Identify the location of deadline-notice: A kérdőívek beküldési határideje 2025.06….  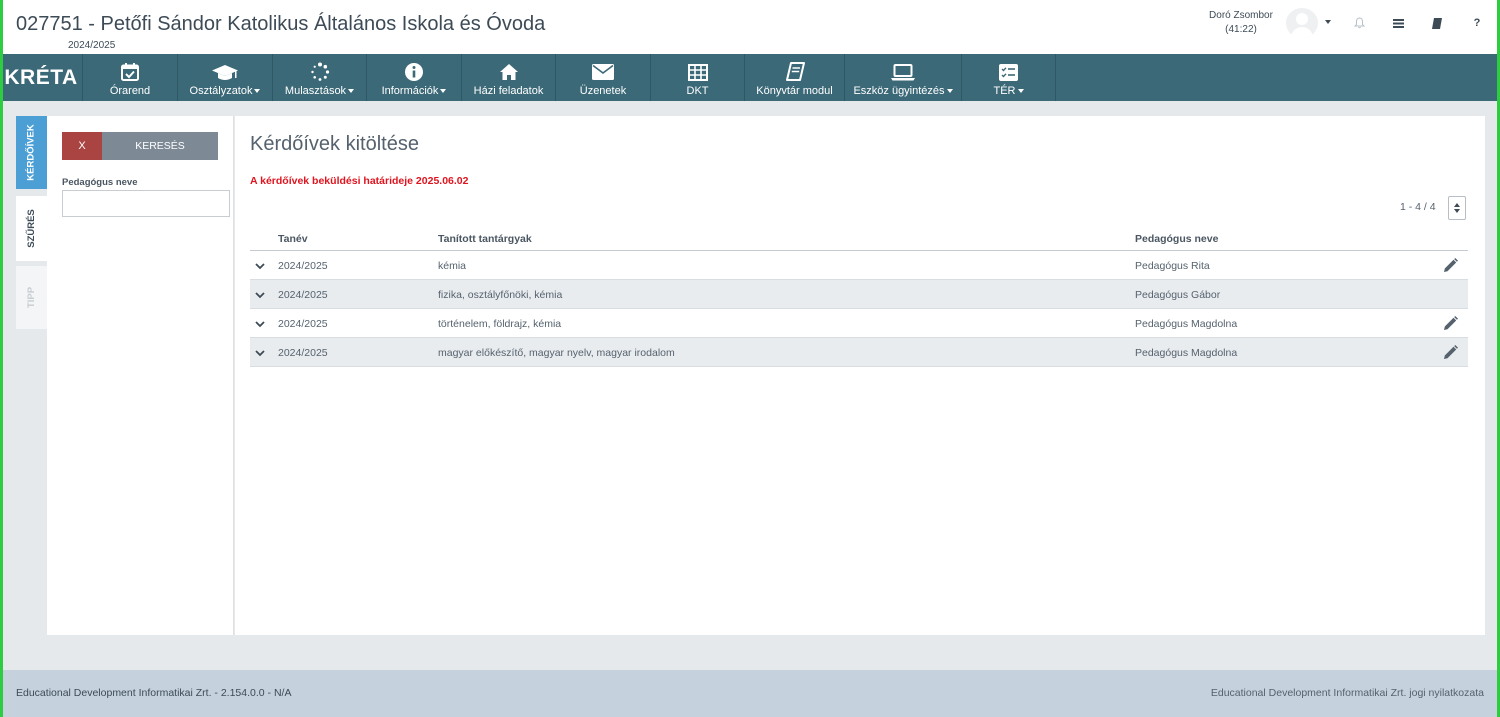
(359, 181).